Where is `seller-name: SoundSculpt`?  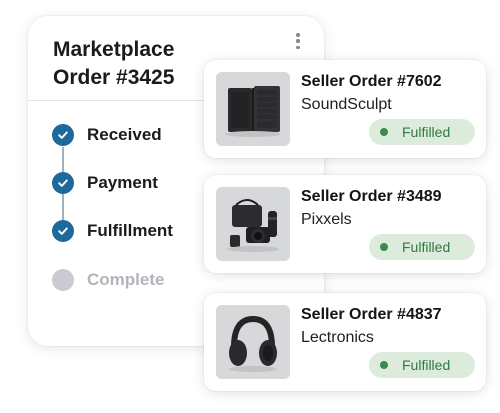 seller-name: SoundSculpt is located at coordinates (346, 104).